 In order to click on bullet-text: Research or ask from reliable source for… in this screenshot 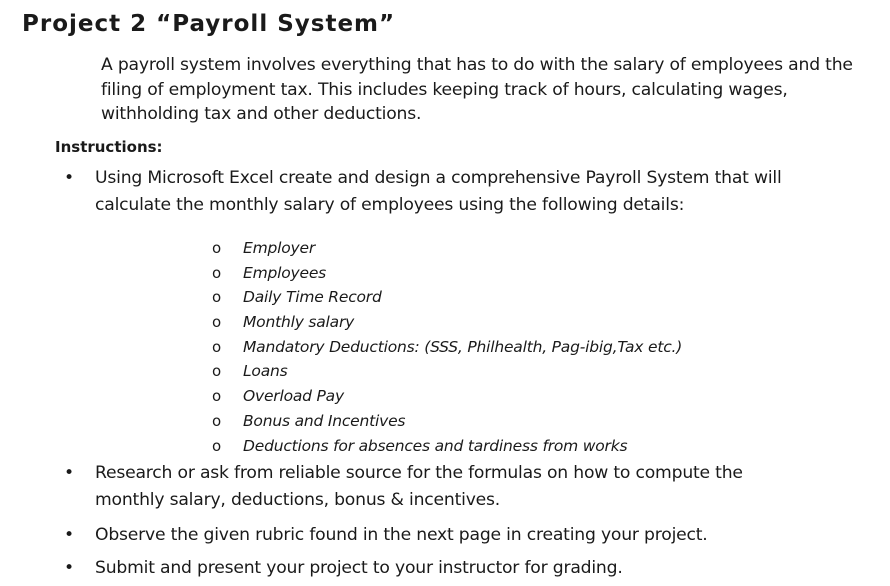, I will do `click(419, 486)`.